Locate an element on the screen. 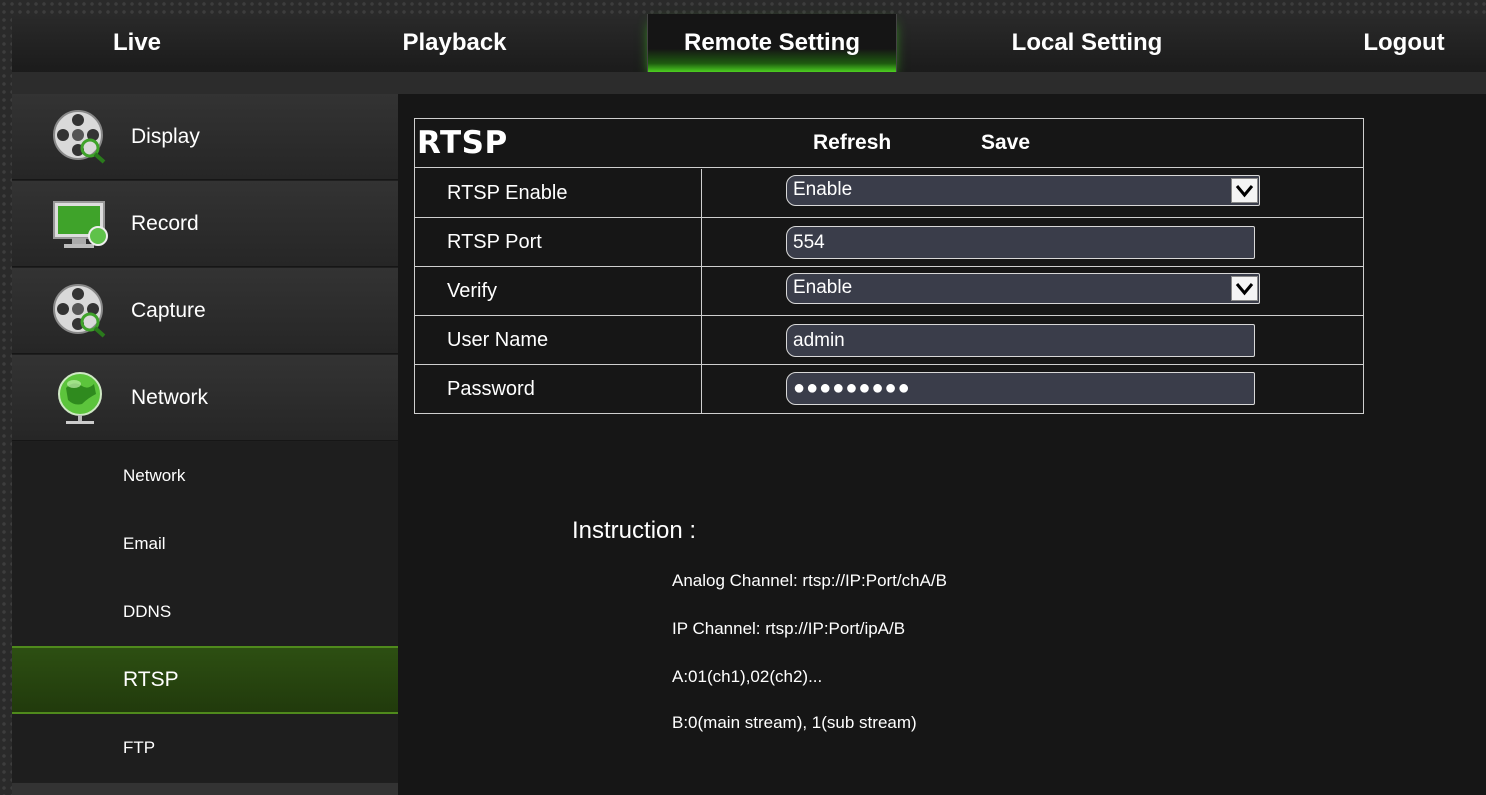 The width and height of the screenshot is (1486, 795). setting-row-rtsp-enable: RTSP Enable Enable is located at coordinates (889, 193).